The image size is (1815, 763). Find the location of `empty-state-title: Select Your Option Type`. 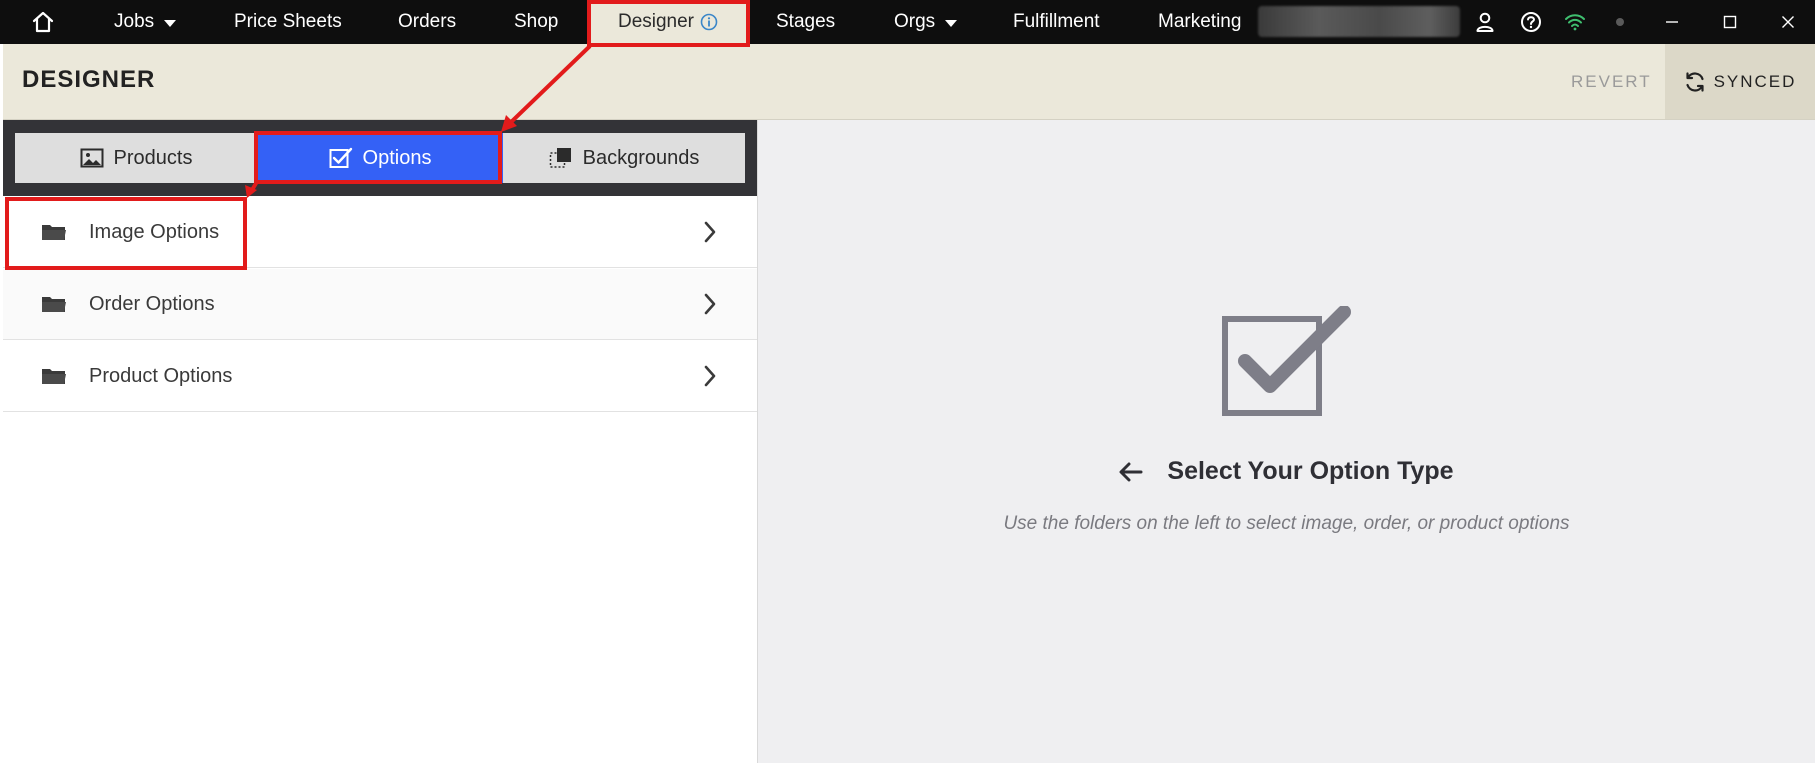

empty-state-title: Select Your Option Type is located at coordinates (1286, 471).